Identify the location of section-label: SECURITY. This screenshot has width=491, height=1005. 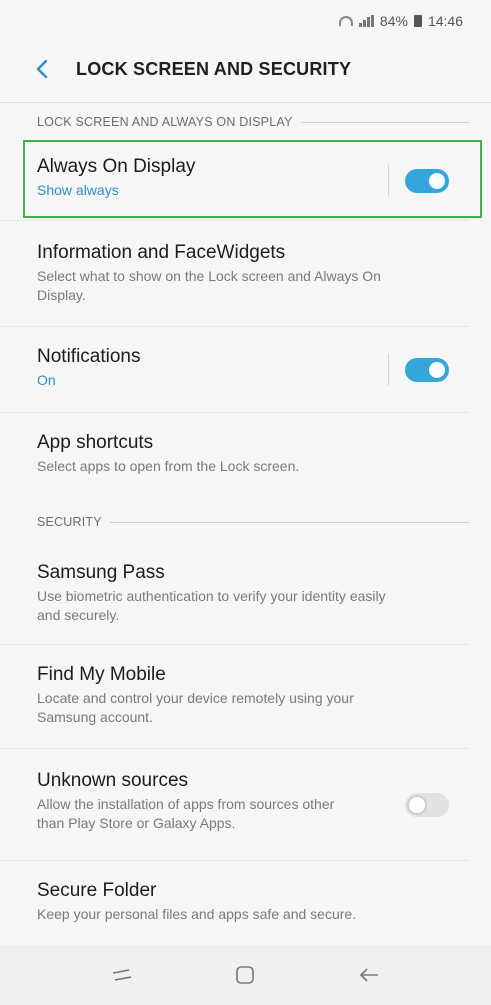
(69, 522).